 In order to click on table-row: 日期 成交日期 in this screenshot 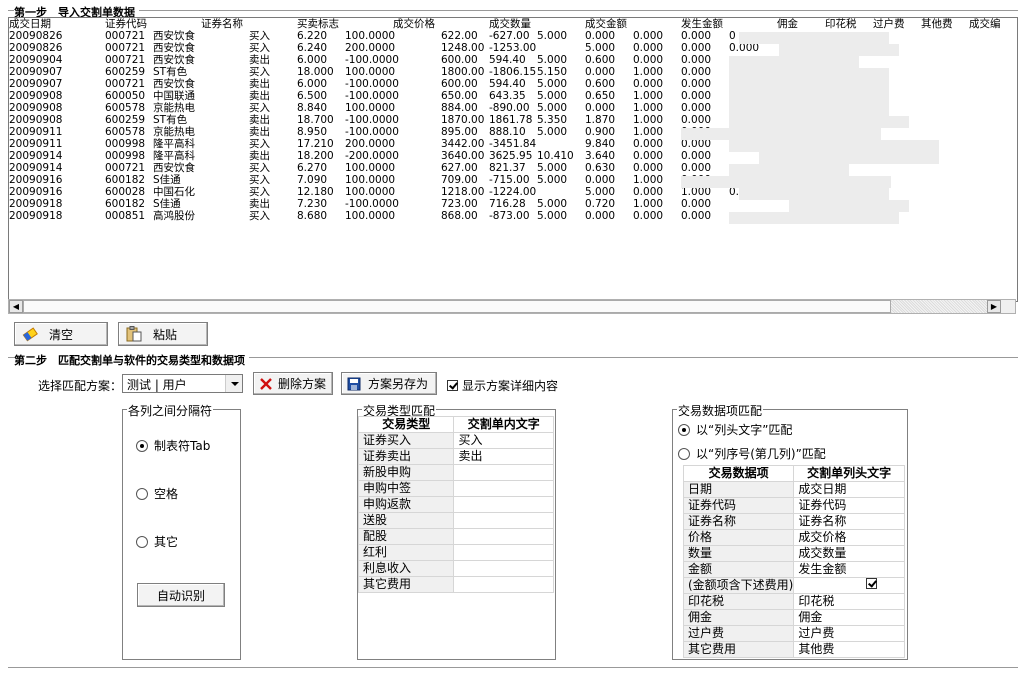, I will do `click(793, 489)`.